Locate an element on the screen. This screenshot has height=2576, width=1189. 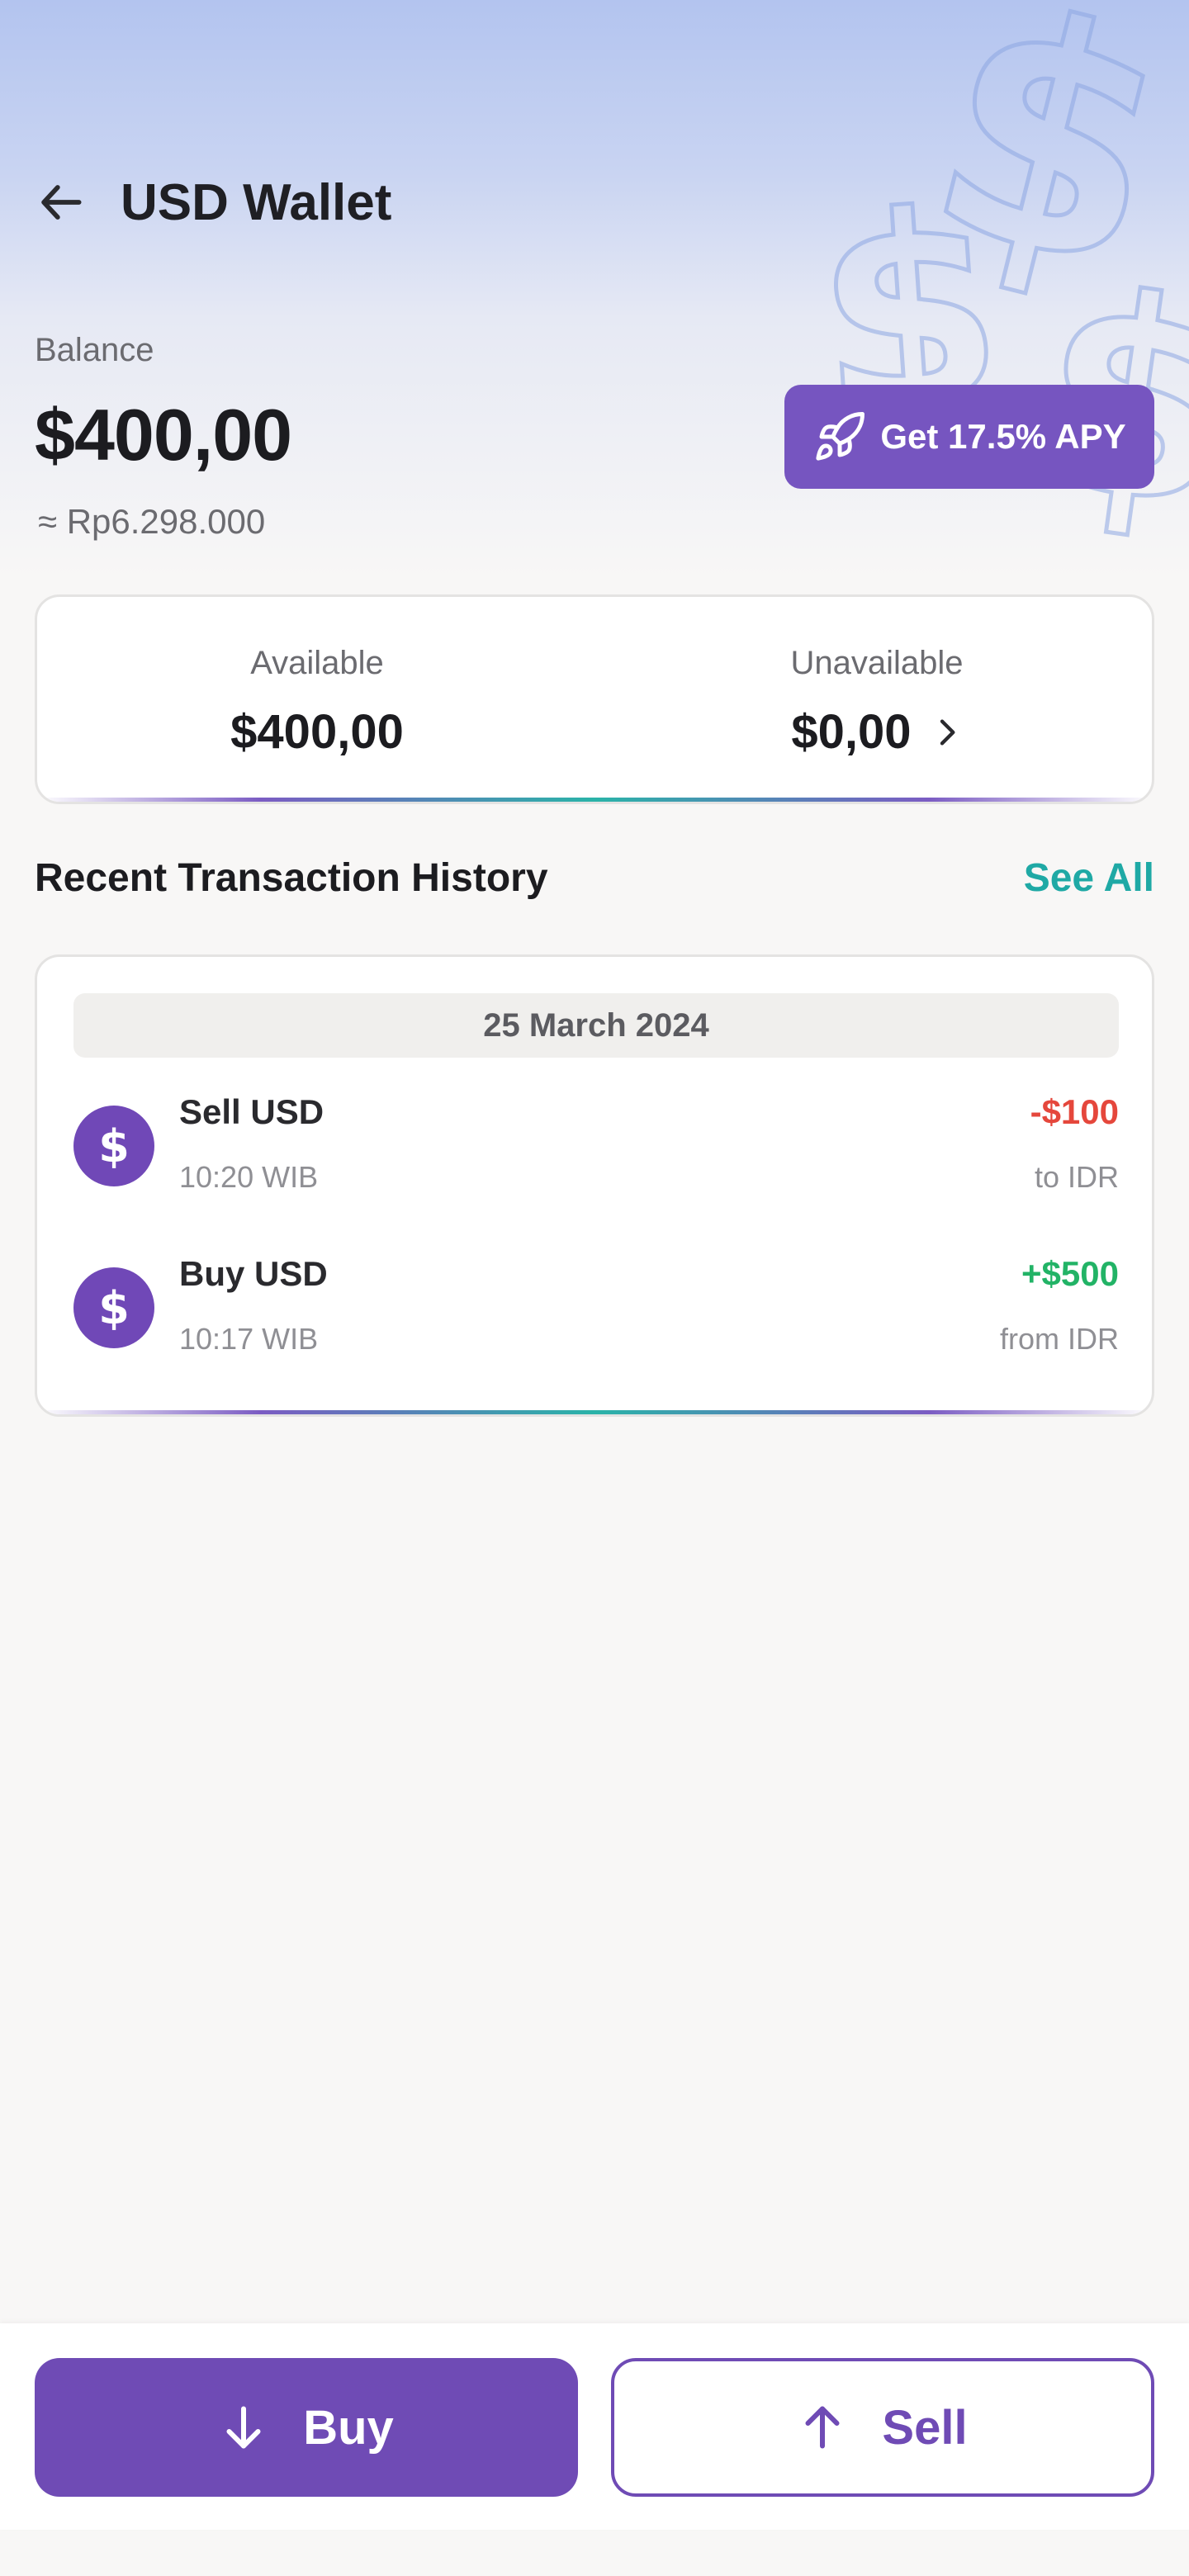
chevron-right-icon is located at coordinates (946, 732).